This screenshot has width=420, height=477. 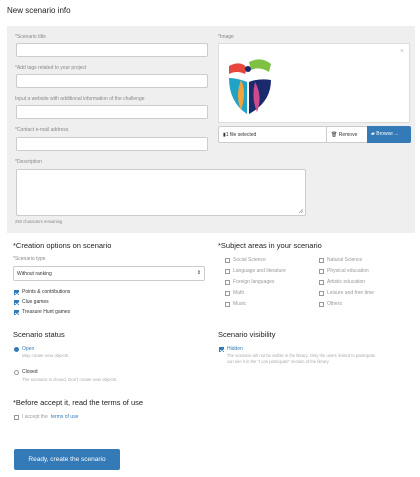 I want to click on checkbox-empty-icon, so click(x=16, y=417).